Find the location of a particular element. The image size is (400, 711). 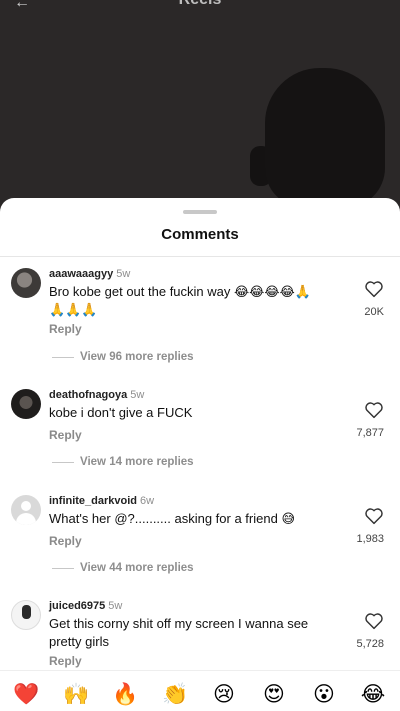

comment-text-line: kobe i don't give a FUCK is located at coordinates (121, 412).